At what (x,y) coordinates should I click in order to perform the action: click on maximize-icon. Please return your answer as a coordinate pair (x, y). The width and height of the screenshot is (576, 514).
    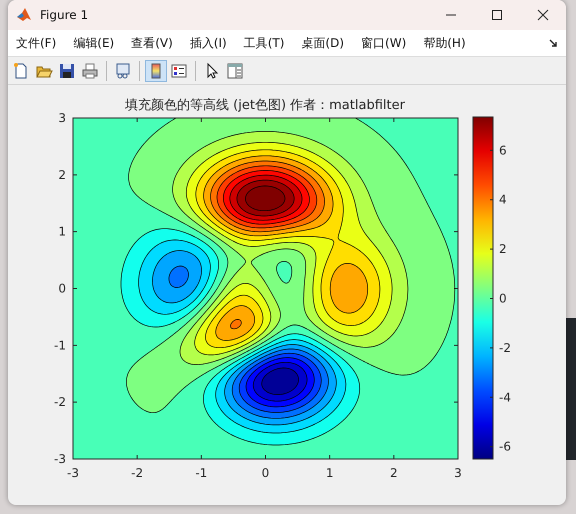
    Looking at the image, I should click on (497, 15).